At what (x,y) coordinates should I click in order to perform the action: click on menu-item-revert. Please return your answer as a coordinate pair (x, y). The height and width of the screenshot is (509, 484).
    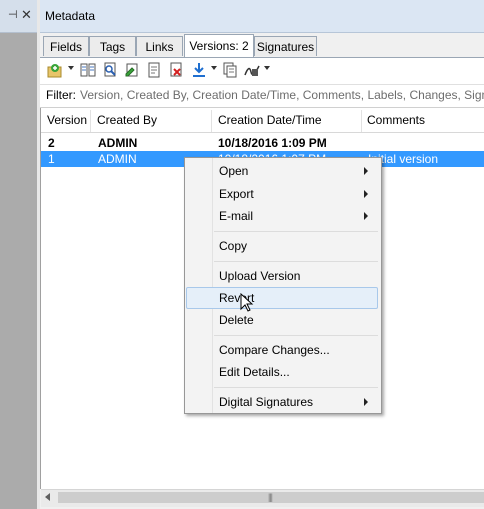
    Looking at the image, I should click on (282, 298).